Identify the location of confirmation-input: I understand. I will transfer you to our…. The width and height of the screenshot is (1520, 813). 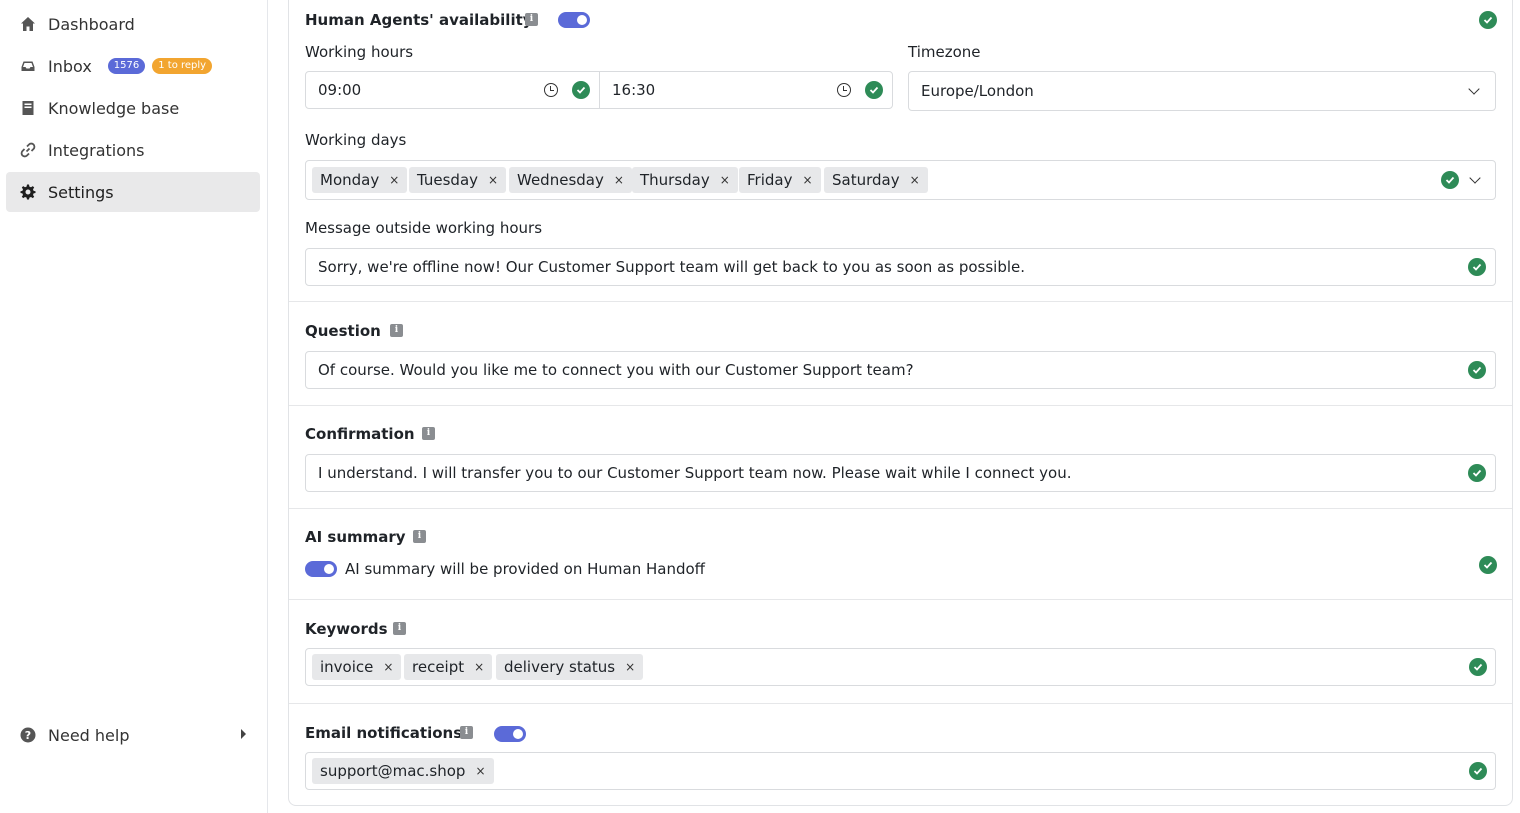
(900, 473).